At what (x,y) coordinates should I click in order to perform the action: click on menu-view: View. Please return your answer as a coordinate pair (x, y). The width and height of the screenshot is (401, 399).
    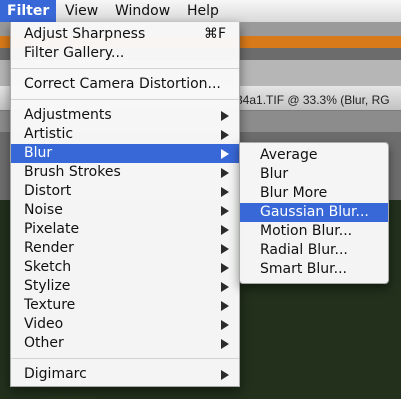
    Looking at the image, I should click on (81, 11).